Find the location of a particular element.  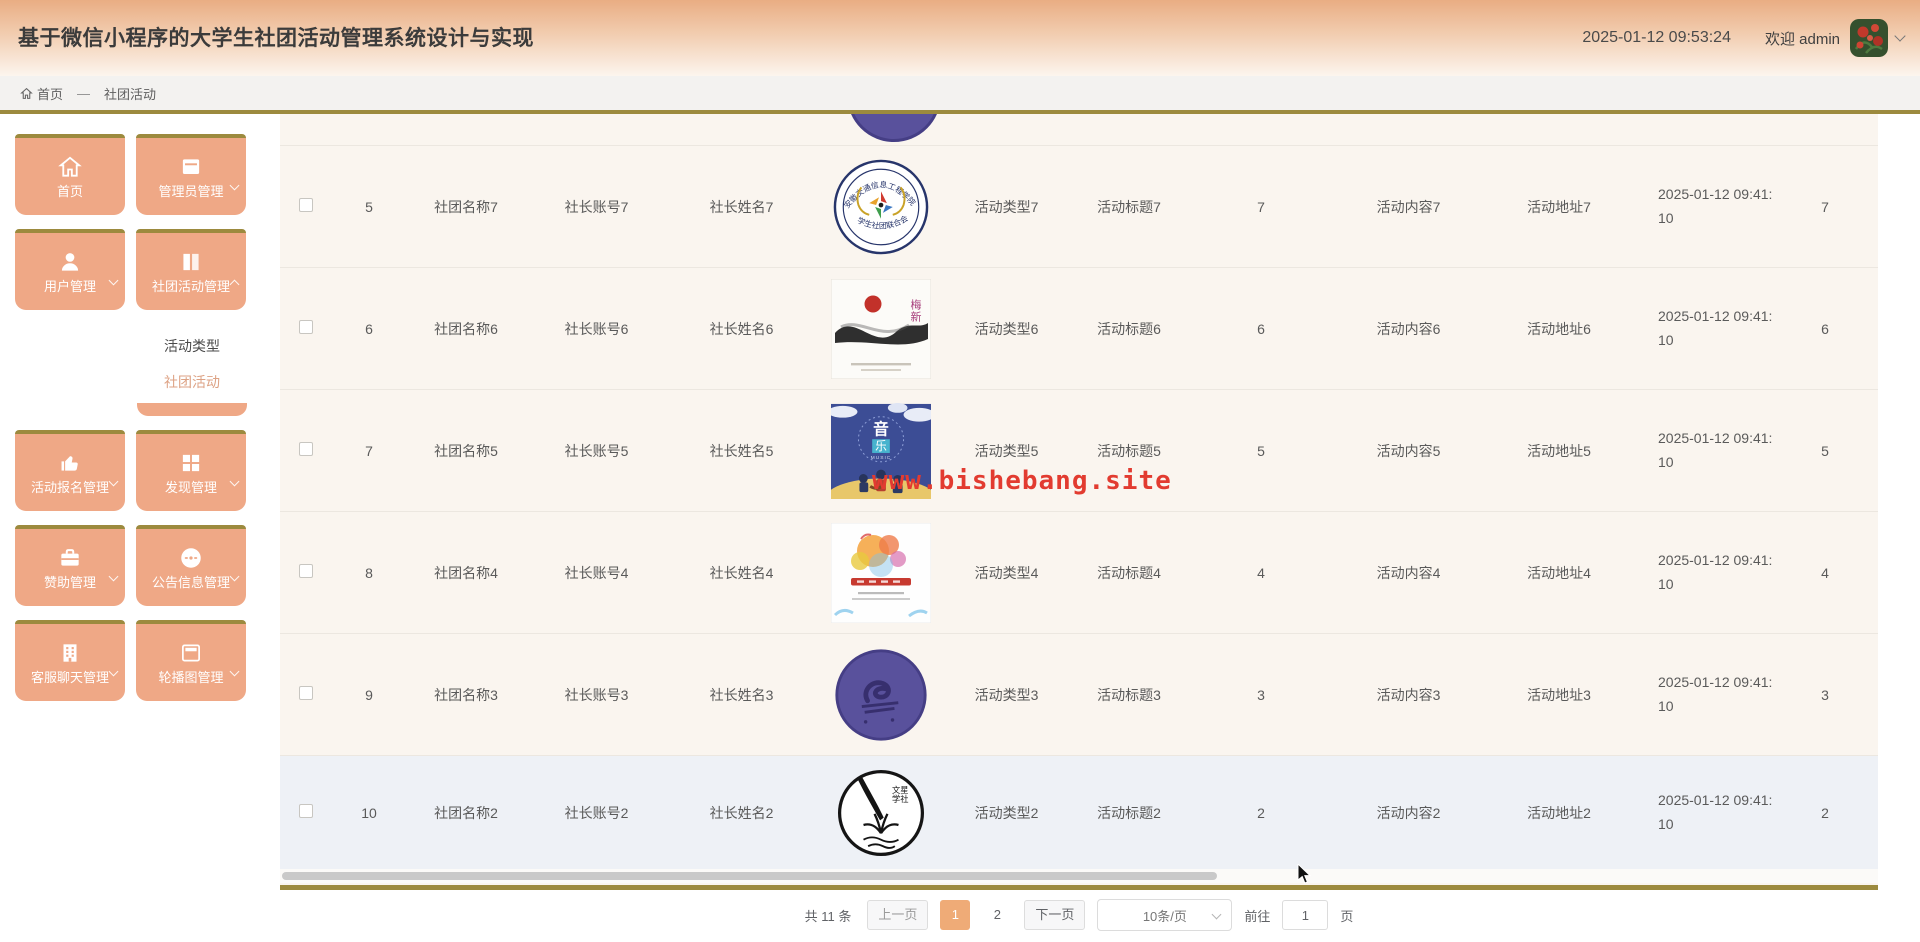

sidebar-item-notice-management: 公告信息管理 is located at coordinates (191, 565).